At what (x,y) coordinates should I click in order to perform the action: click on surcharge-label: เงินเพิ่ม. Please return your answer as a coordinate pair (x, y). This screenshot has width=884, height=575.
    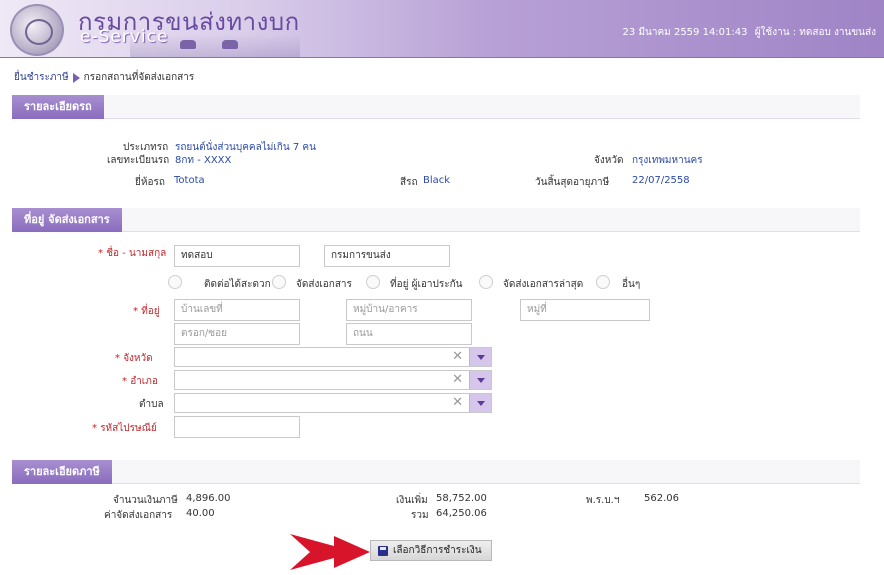
    Looking at the image, I should click on (412, 500).